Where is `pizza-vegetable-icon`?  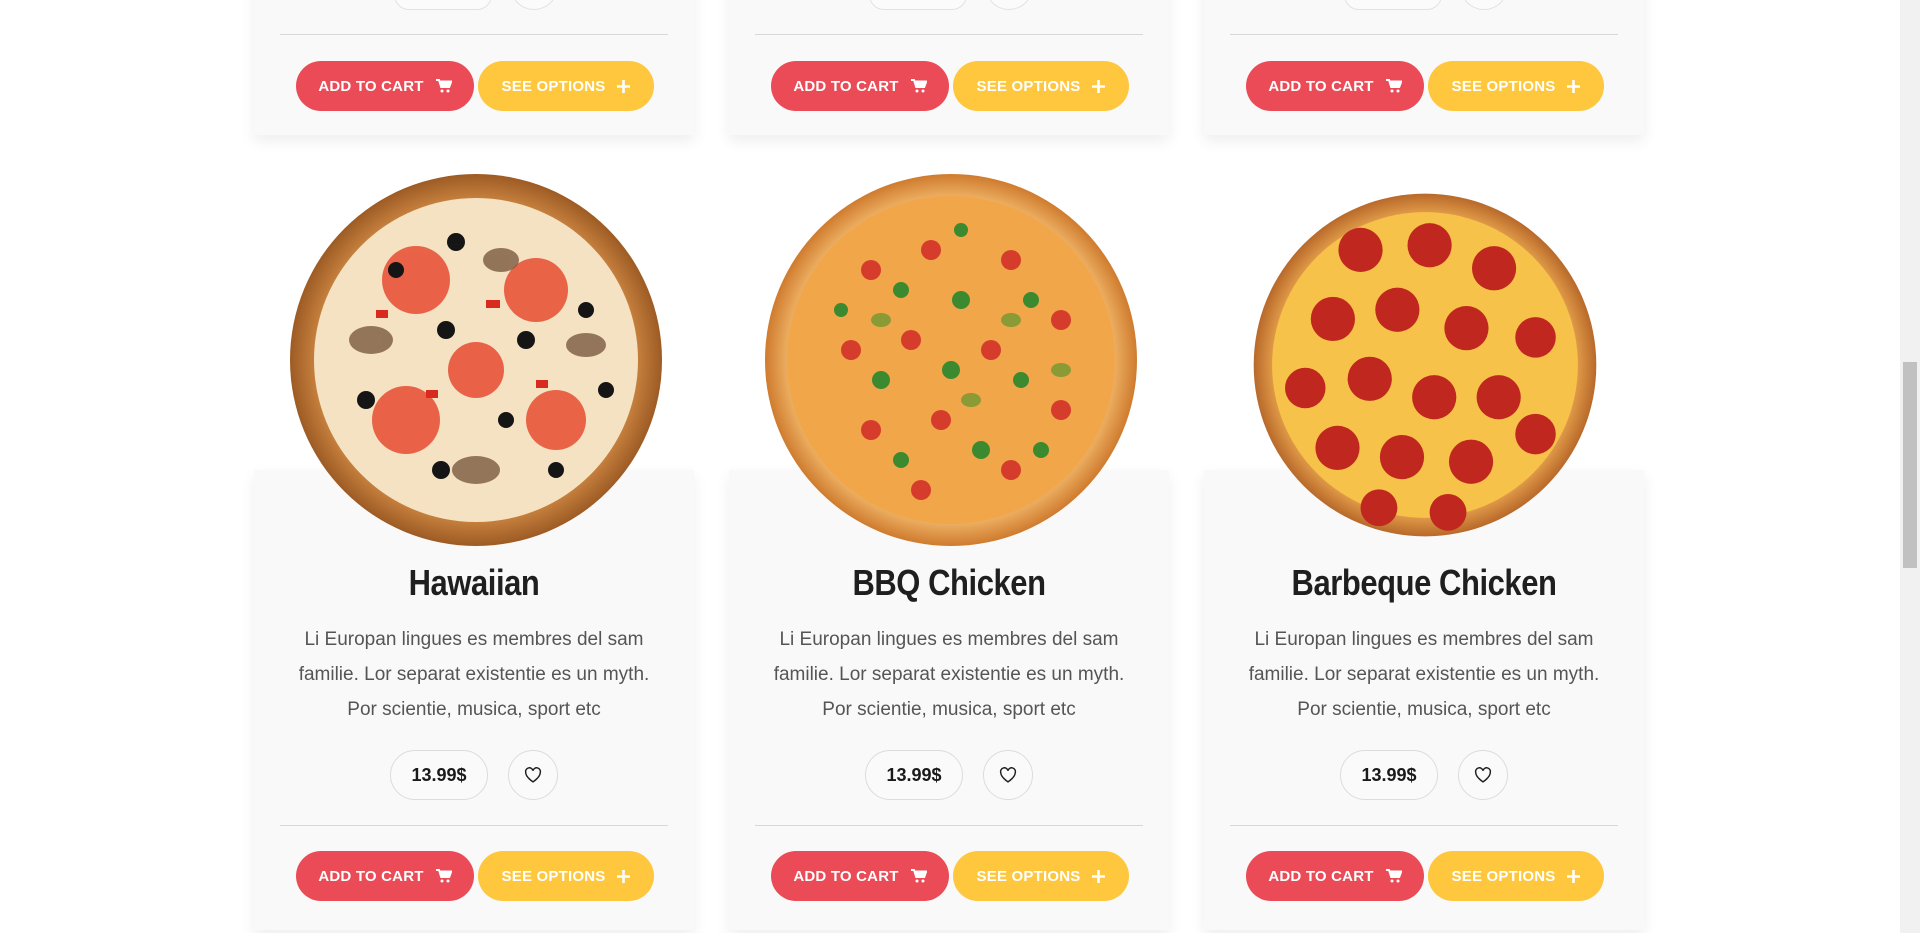
pizza-vegetable-icon is located at coordinates (476, 360).